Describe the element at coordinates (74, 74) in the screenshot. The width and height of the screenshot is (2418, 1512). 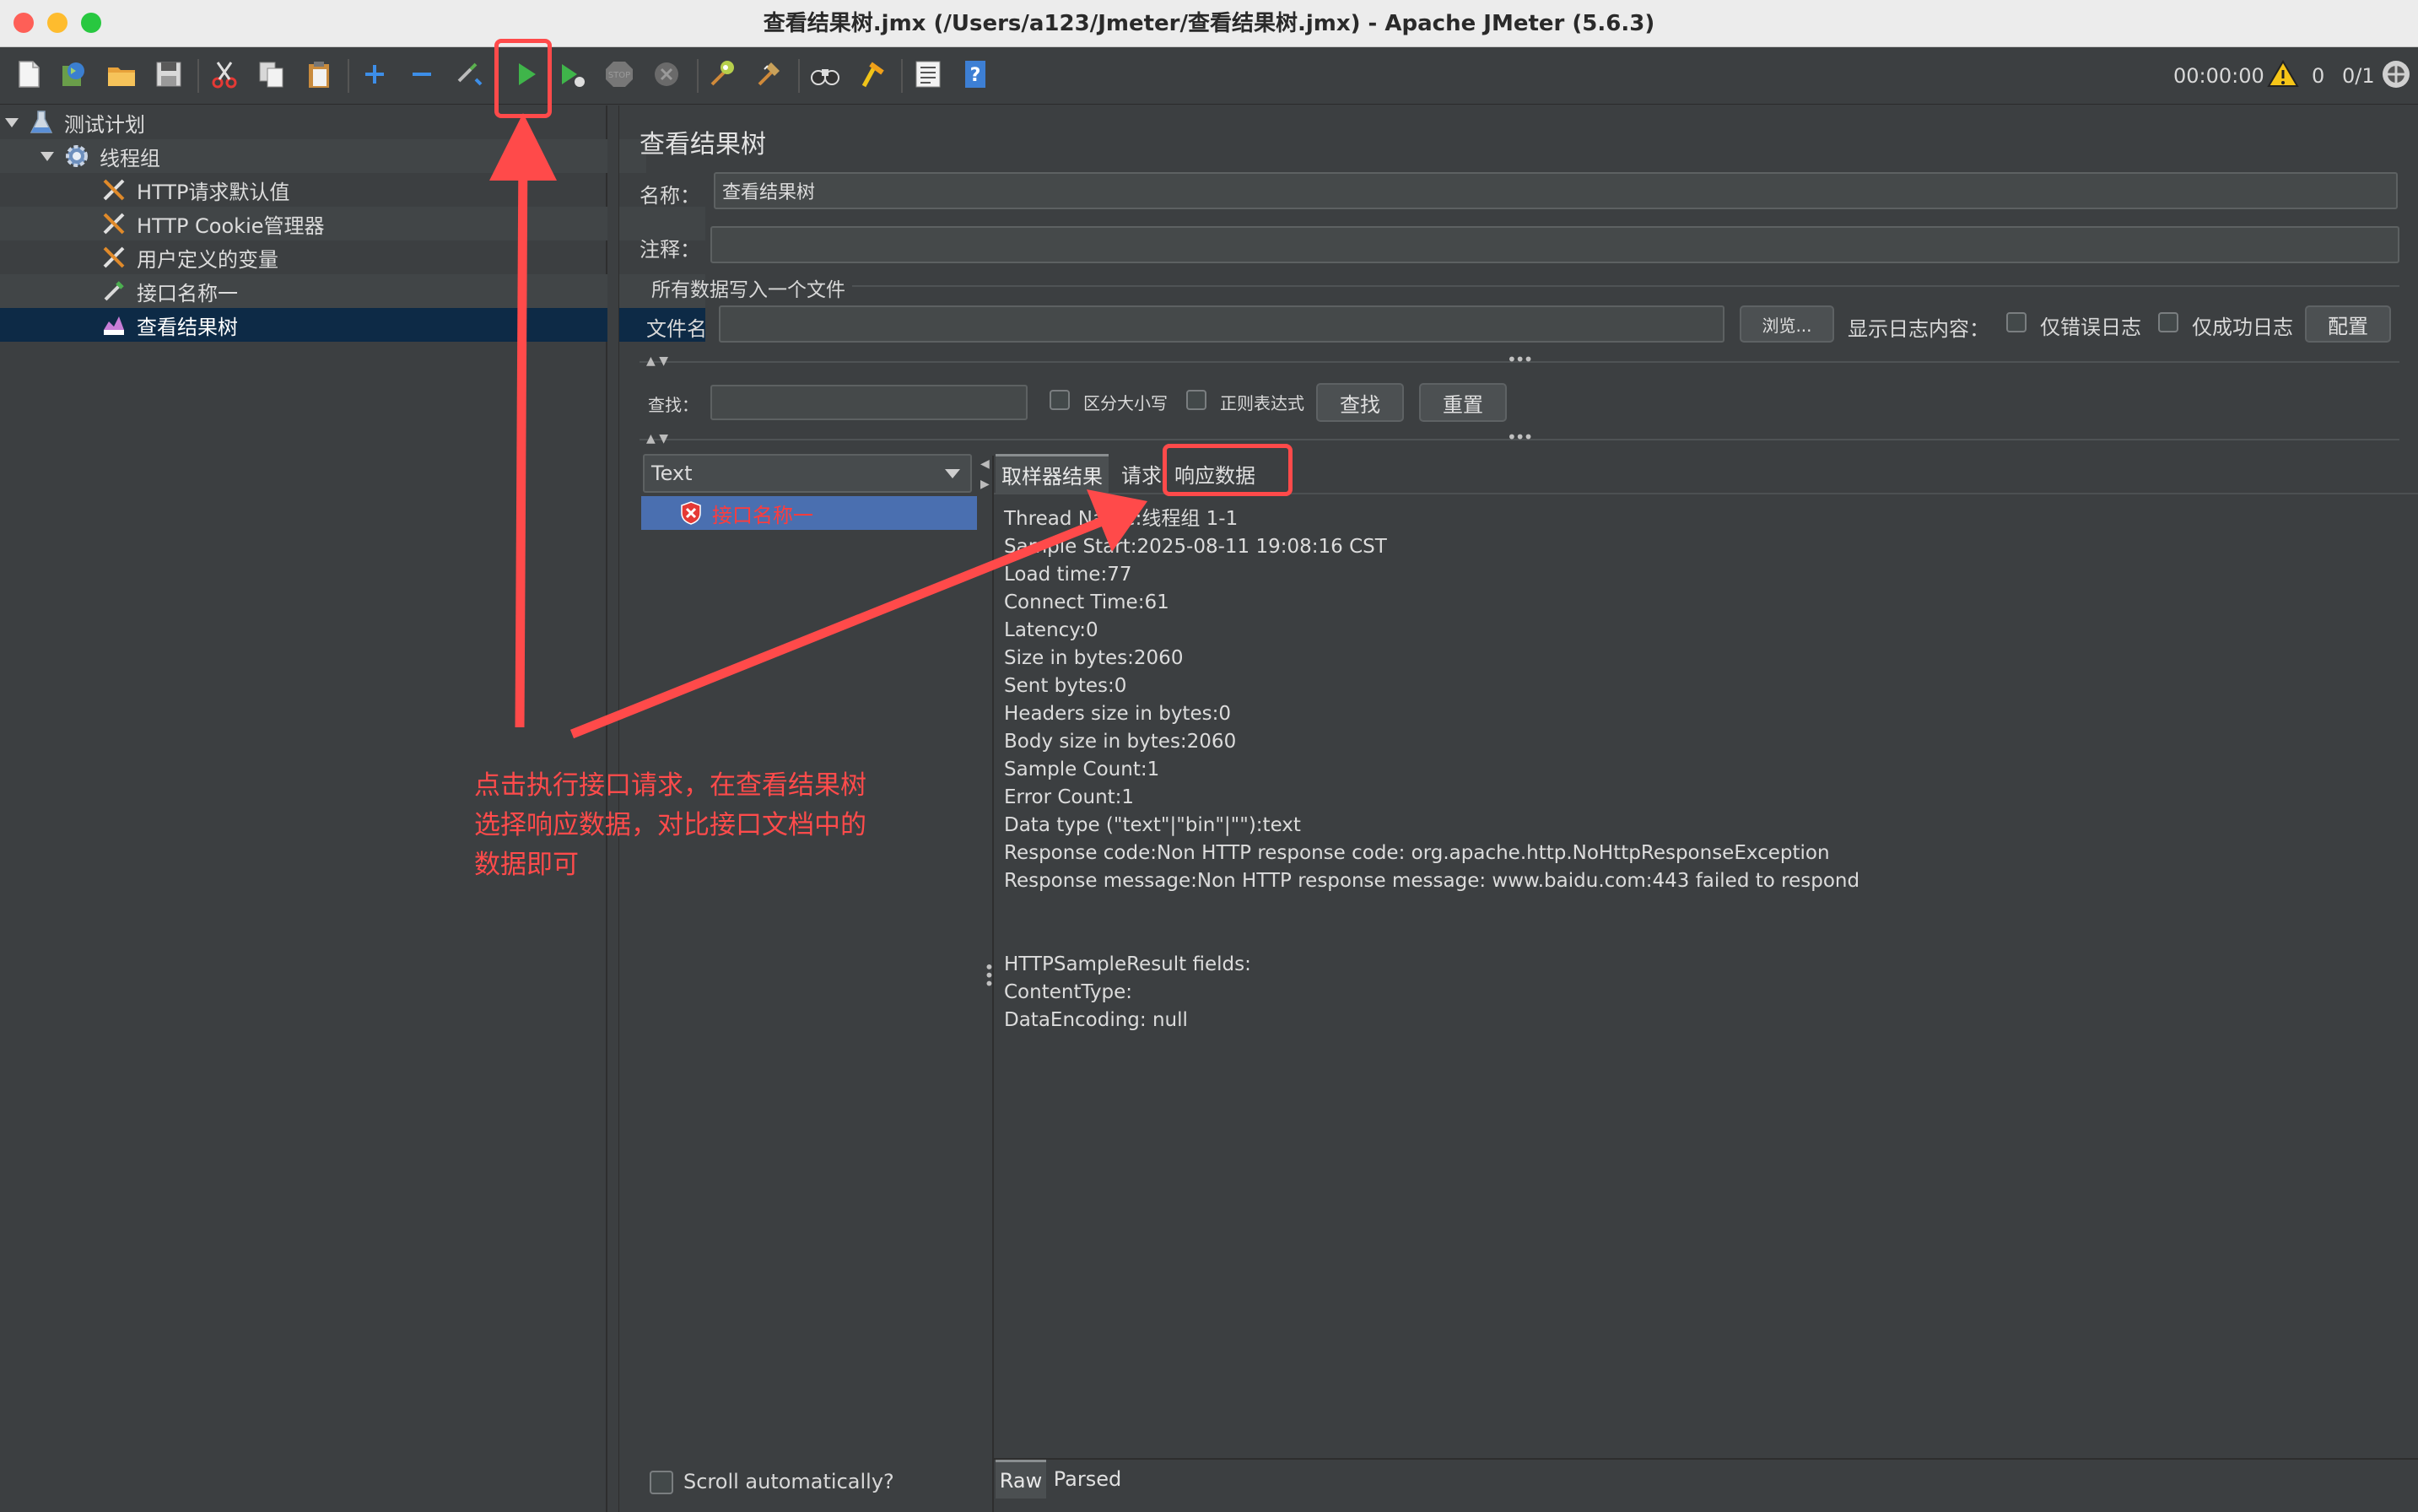
I see `templates-icon` at that location.